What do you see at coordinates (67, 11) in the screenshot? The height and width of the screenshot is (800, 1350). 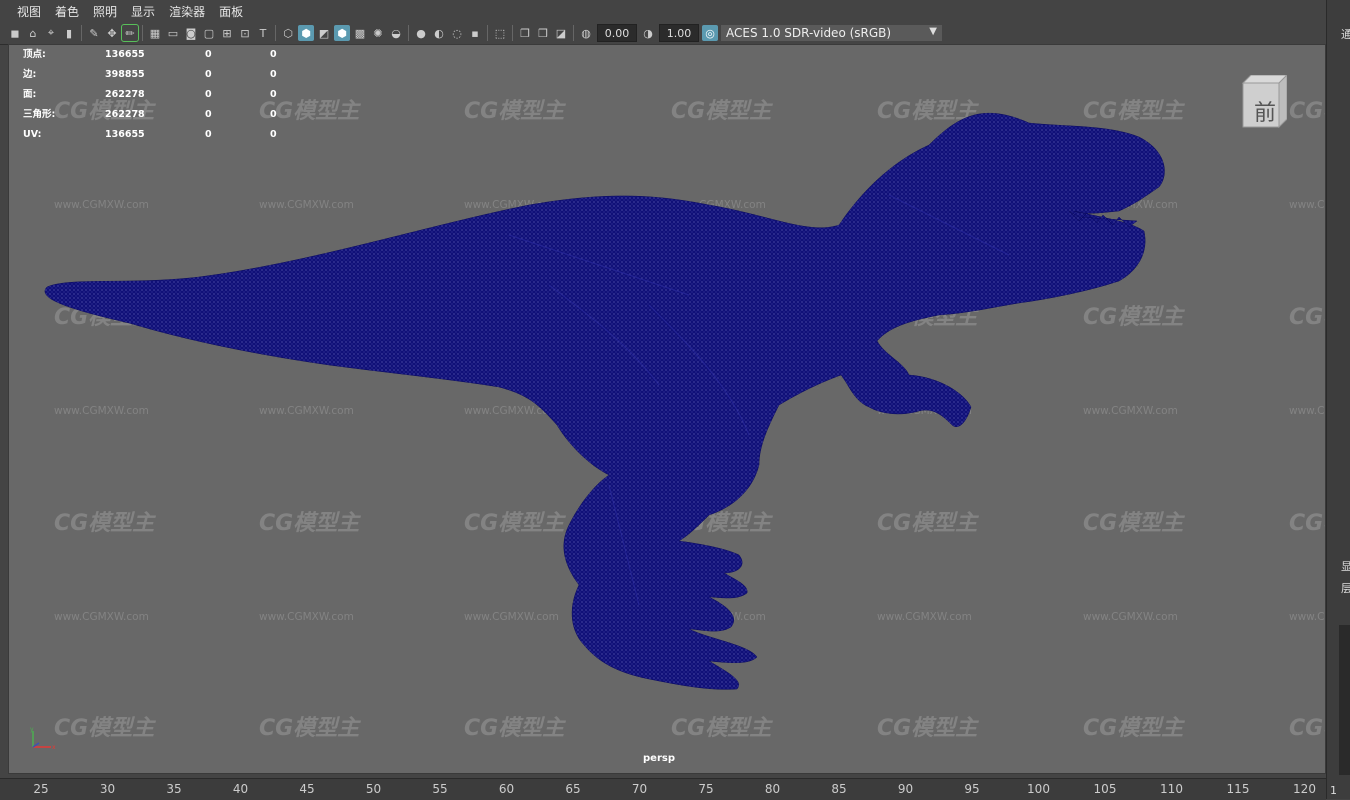 I see `menu-shading: 着色` at bounding box center [67, 11].